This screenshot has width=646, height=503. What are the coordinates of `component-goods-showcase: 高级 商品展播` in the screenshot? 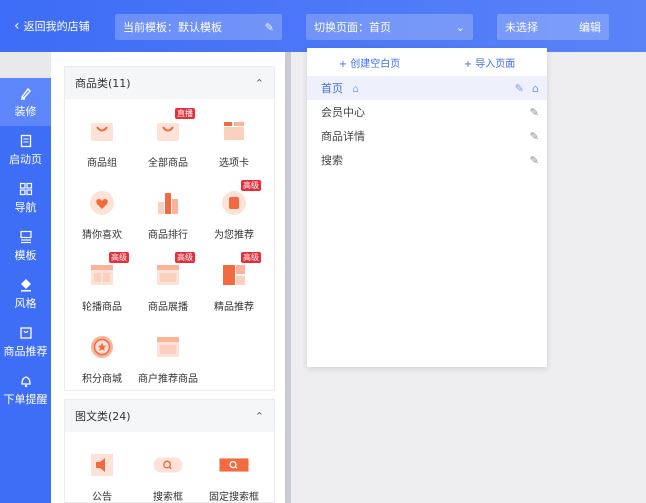 It's located at (168, 282).